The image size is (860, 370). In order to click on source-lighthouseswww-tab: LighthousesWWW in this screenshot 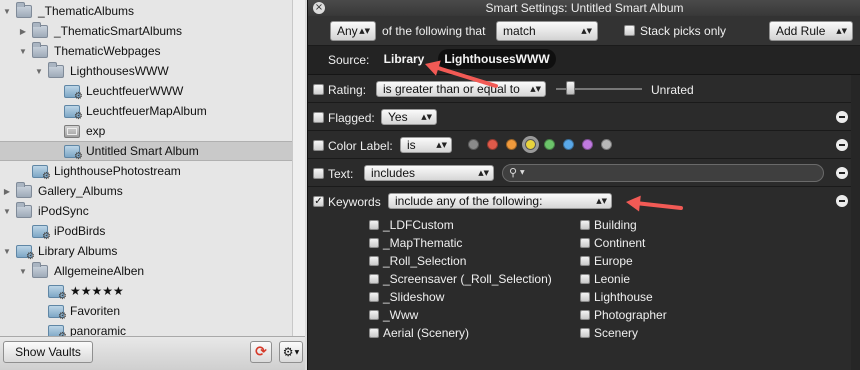, I will do `click(497, 59)`.